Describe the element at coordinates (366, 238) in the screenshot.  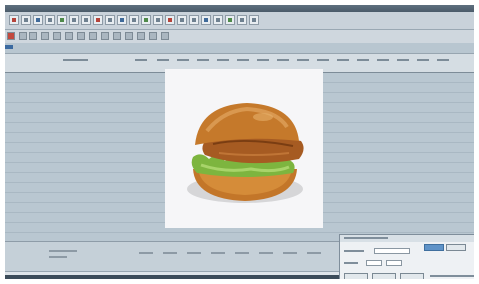
I see `dialog-title` at that location.